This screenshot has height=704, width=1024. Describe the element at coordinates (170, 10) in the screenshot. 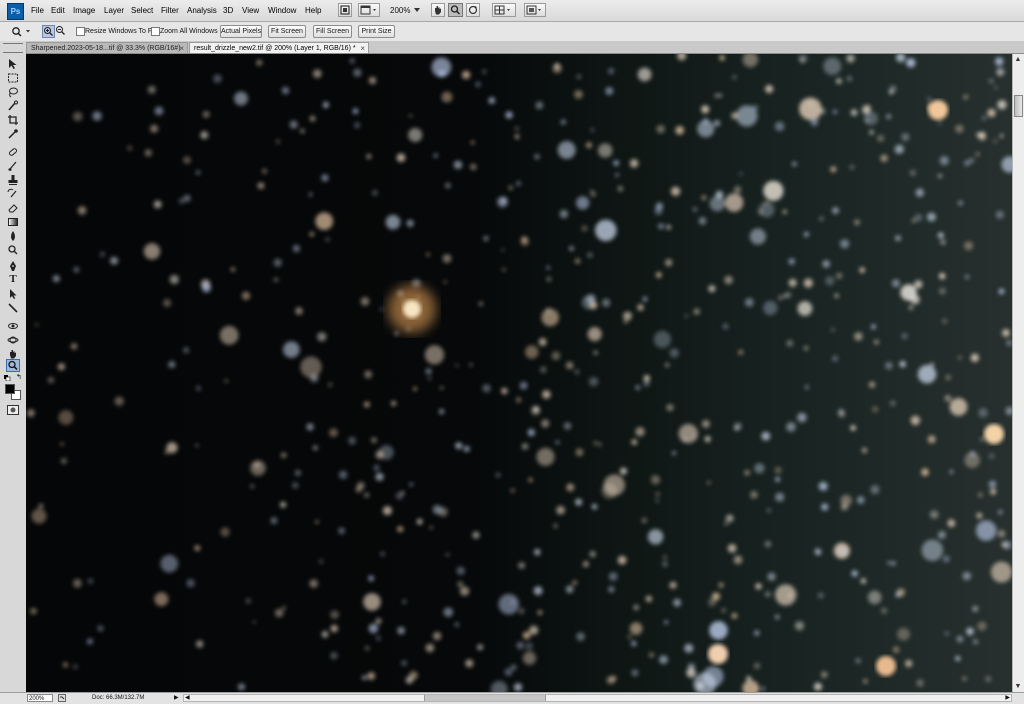

I see `menu-filter: Filter` at that location.